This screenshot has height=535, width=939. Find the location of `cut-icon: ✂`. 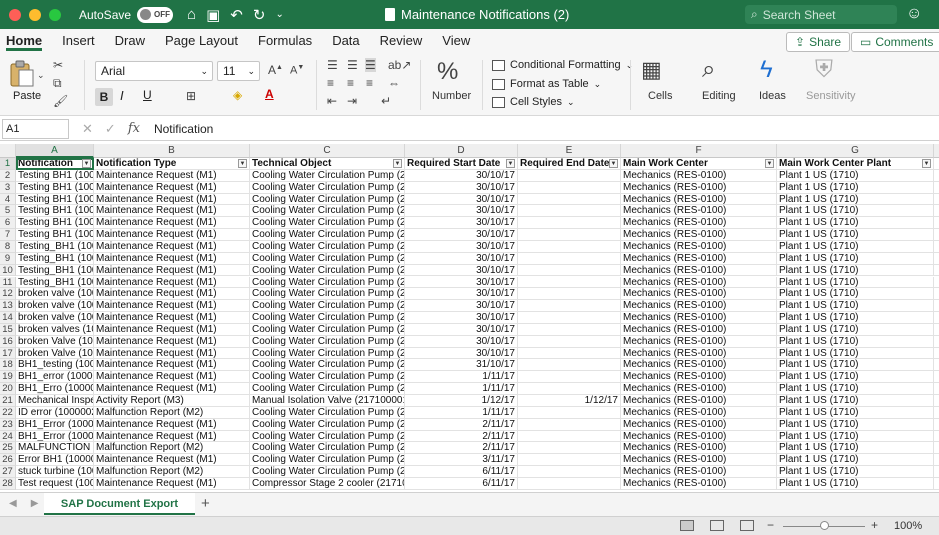

cut-icon: ✂ is located at coordinates (58, 65).